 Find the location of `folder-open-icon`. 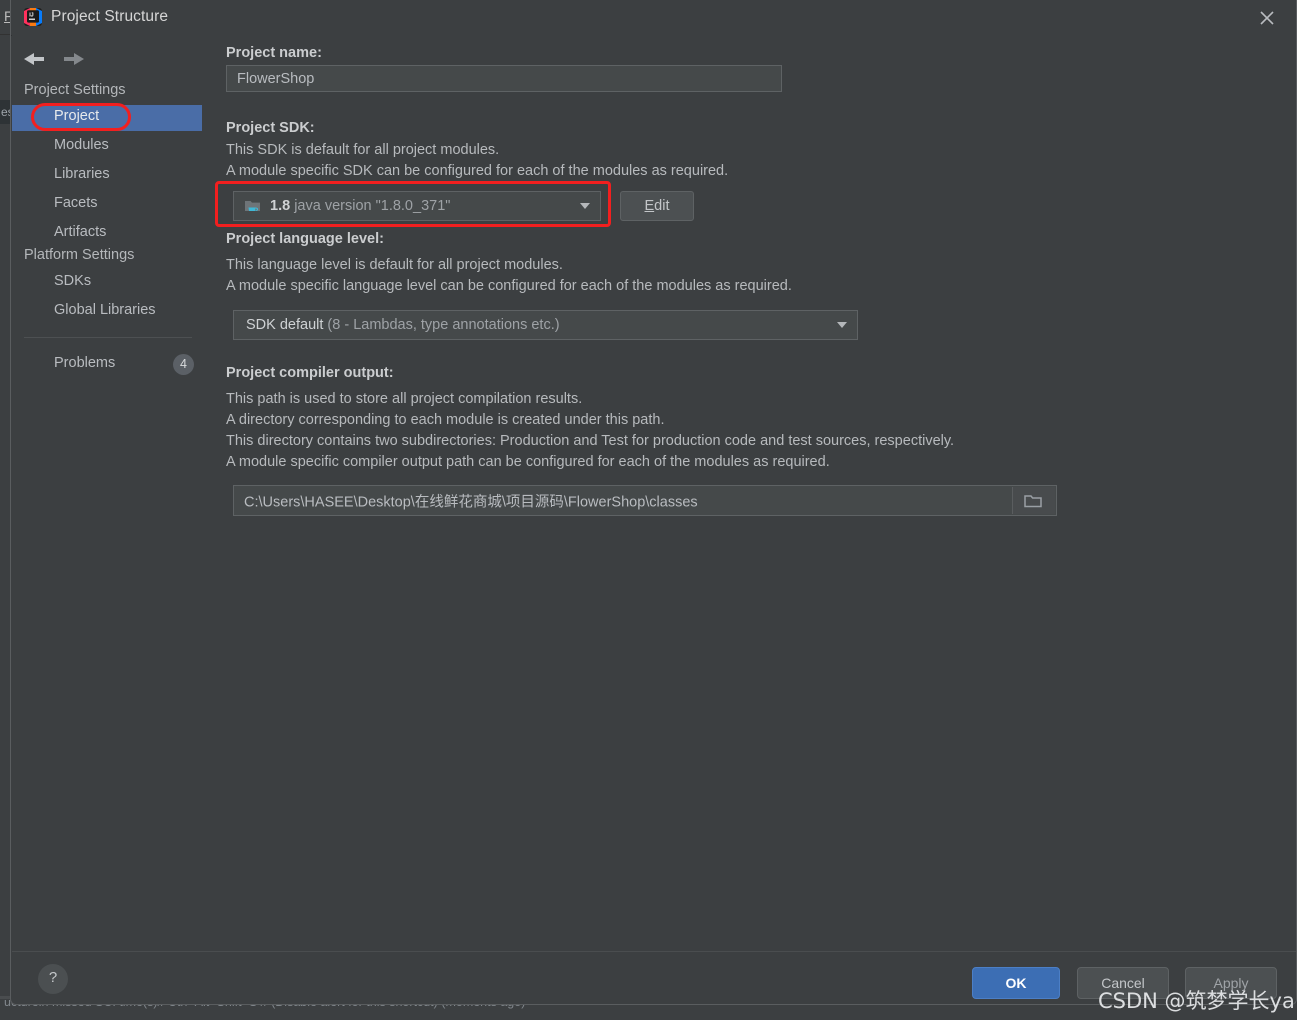

folder-open-icon is located at coordinates (1033, 500).